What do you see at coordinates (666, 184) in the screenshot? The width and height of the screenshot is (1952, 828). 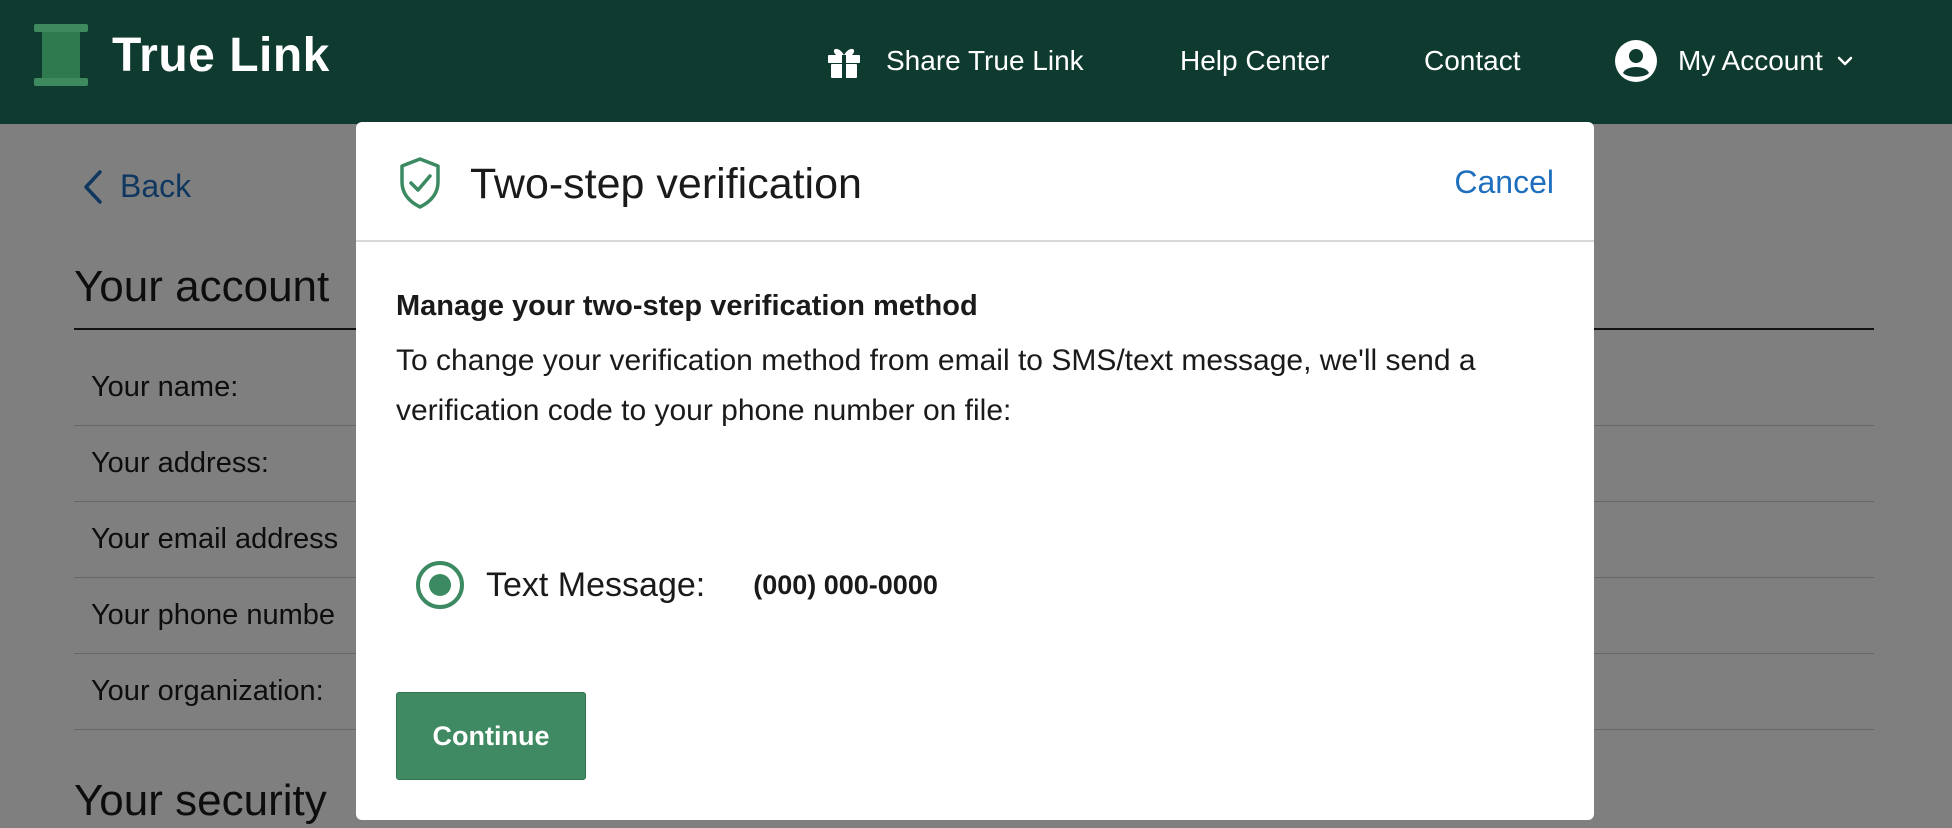 I see `modal-title: Two-step verification` at bounding box center [666, 184].